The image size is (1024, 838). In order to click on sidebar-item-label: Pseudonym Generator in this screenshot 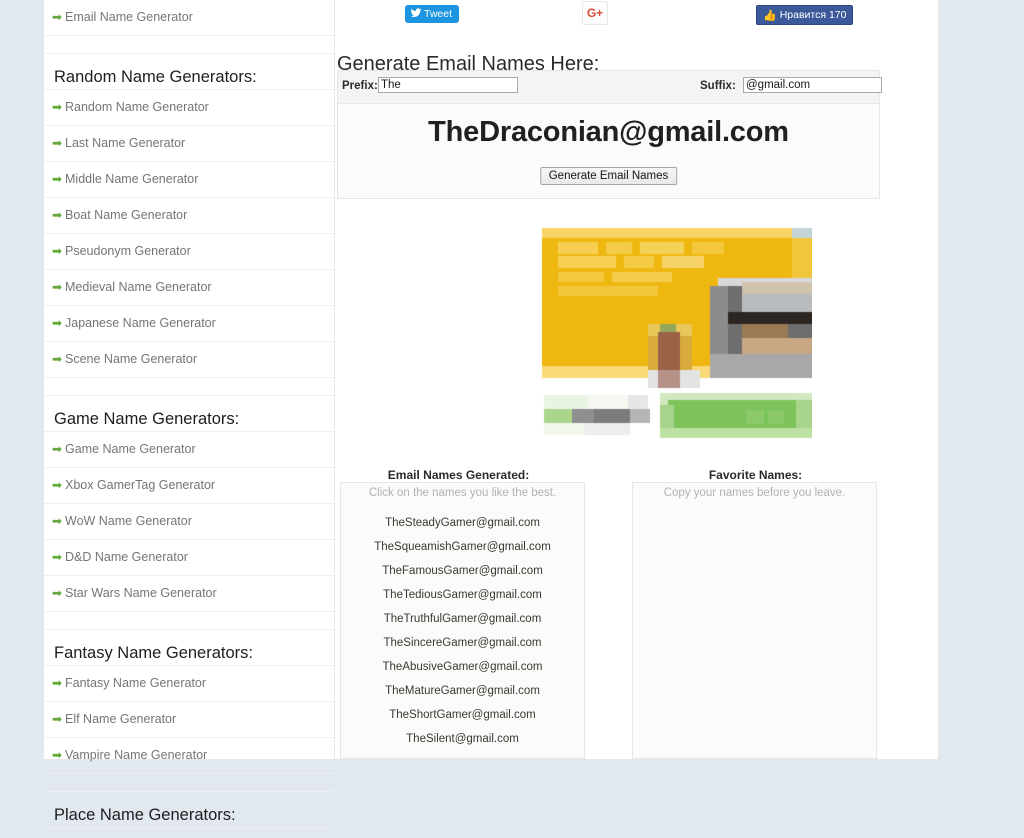, I will do `click(128, 251)`.